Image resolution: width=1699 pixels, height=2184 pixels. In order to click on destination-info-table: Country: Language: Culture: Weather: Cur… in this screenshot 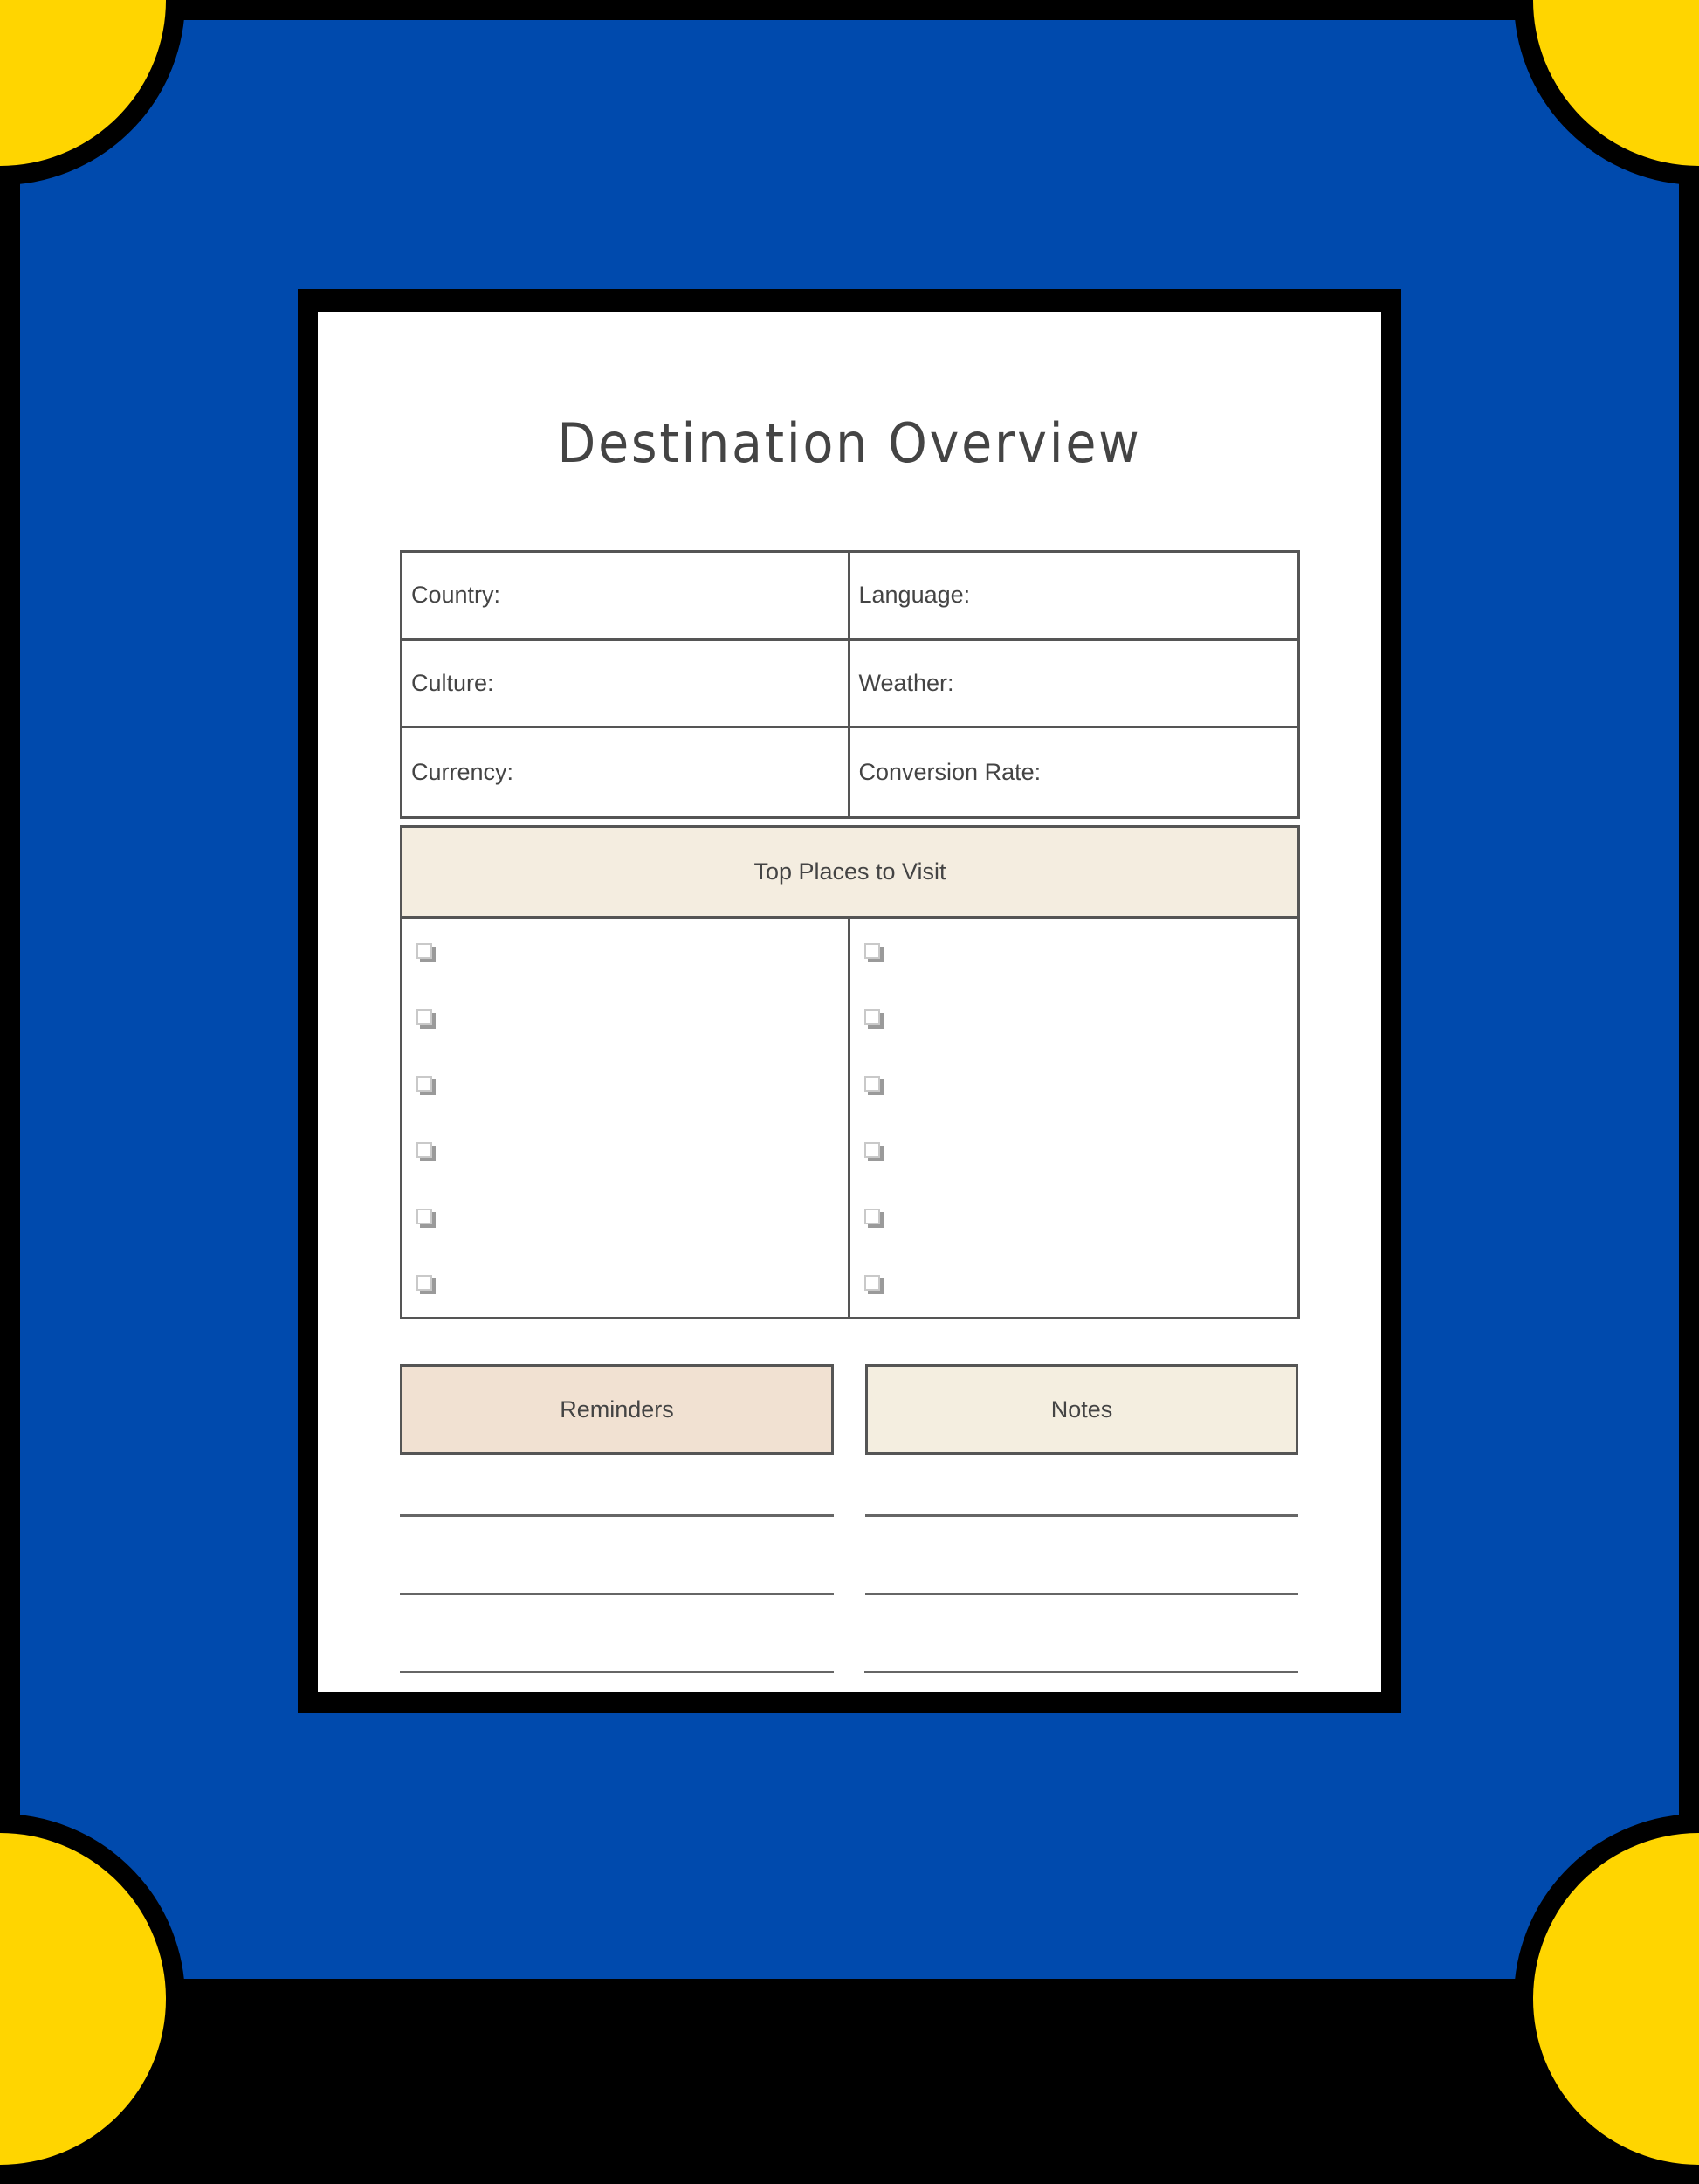, I will do `click(850, 684)`.